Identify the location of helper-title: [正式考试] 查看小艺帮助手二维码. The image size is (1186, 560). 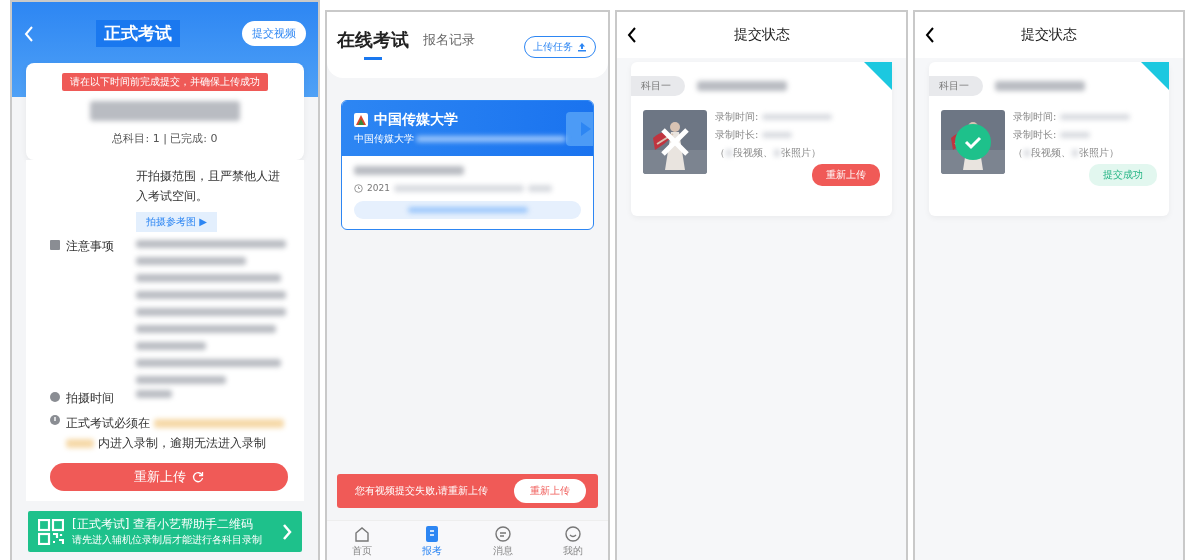
(163, 524).